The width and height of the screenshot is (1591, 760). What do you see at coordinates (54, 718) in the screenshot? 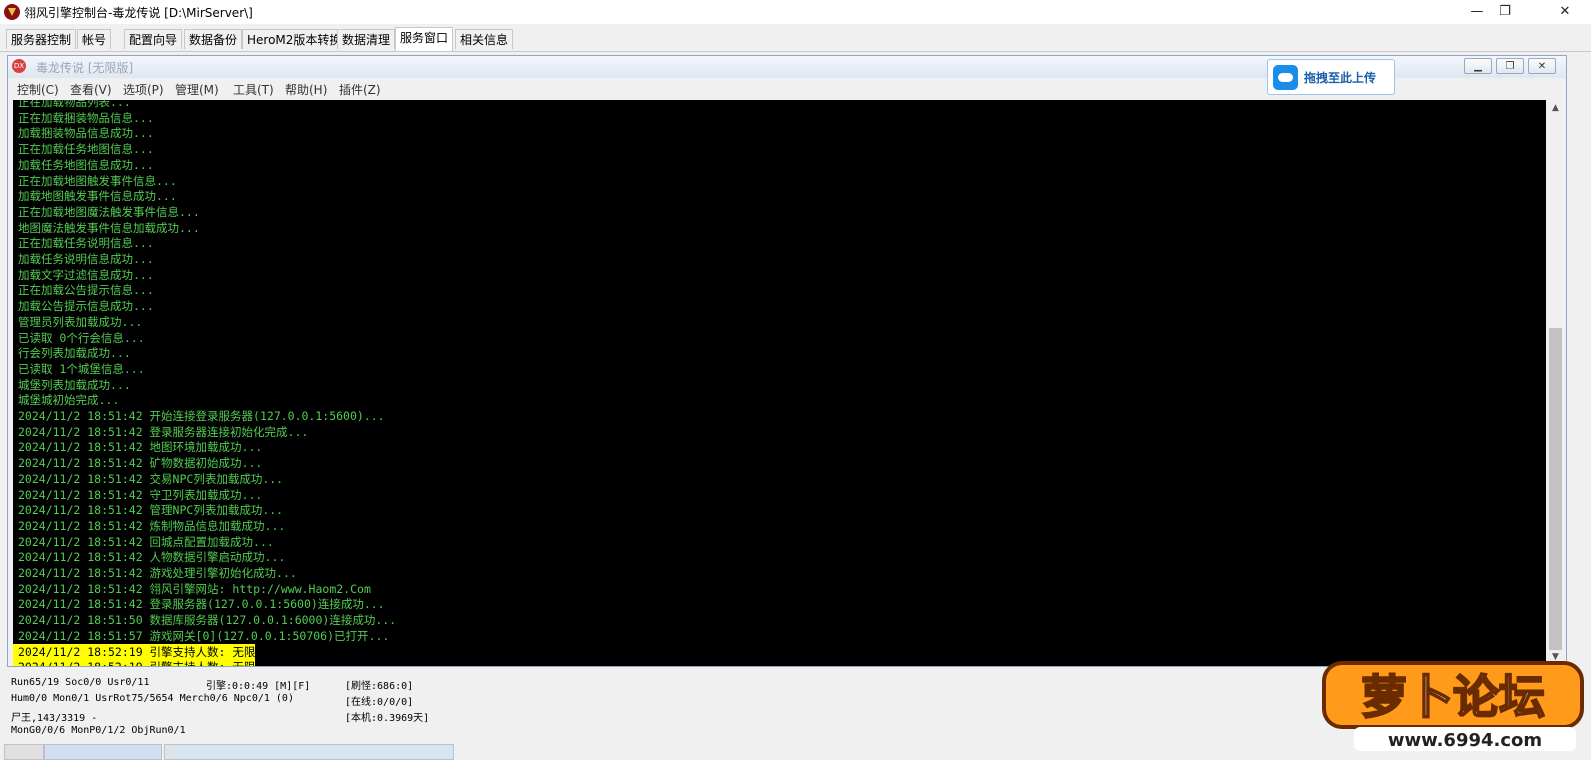
I see `status-monster: 尸王,143/3319 -` at bounding box center [54, 718].